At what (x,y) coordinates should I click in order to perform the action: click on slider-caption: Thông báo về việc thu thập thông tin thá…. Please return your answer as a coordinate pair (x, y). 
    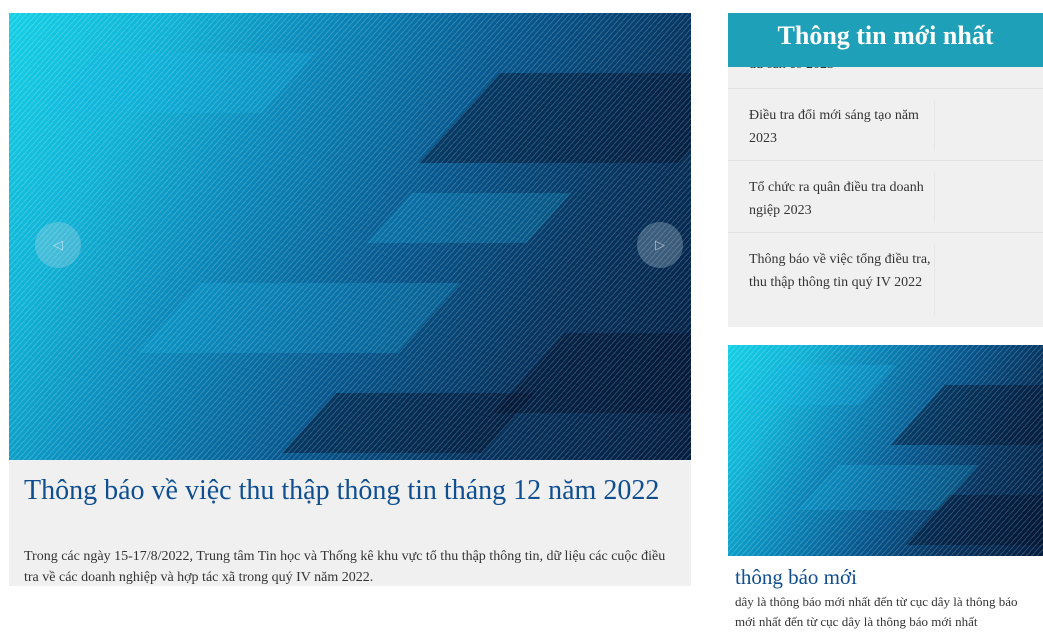
    Looking at the image, I should click on (350, 523).